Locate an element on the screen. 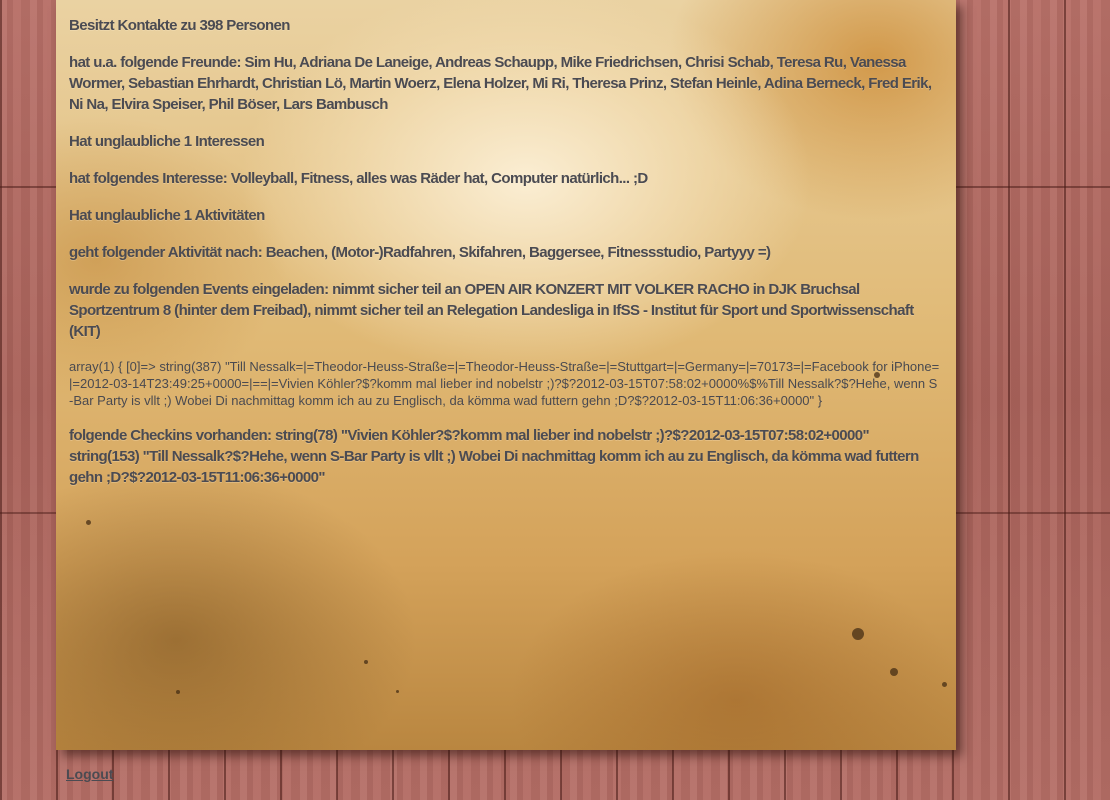  contacts-count: Besitzt Kontakte zu 398 Personen is located at coordinates (179, 25).